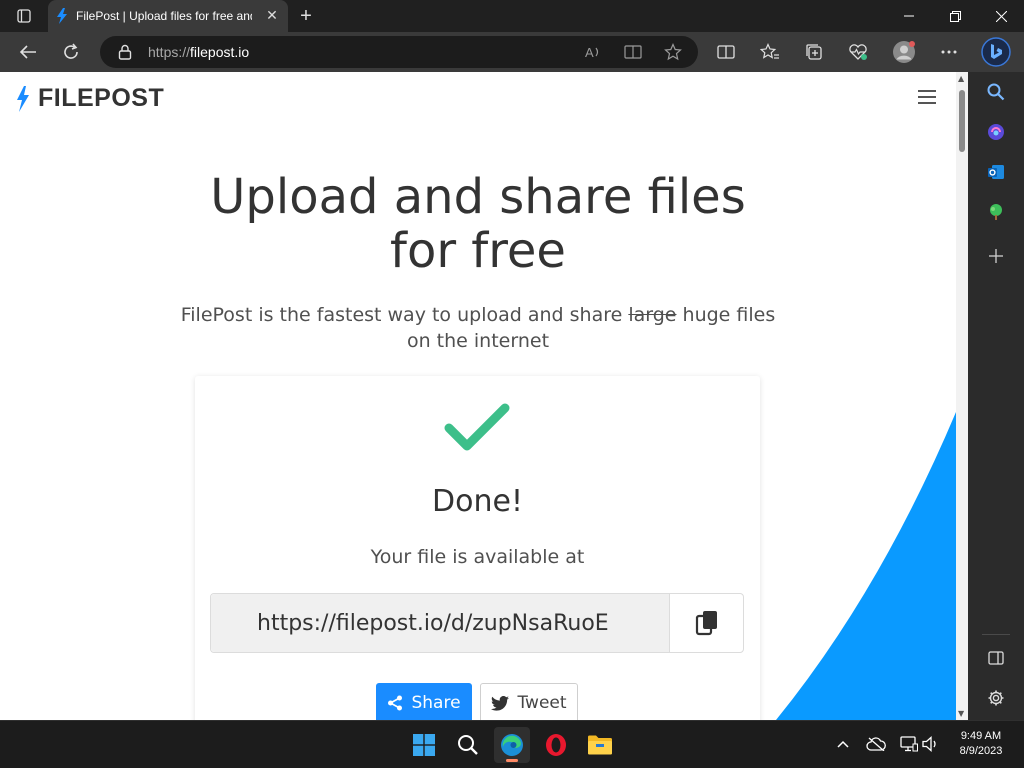 The width and height of the screenshot is (1024, 768). I want to click on tab-actions-button, so click(24, 16).